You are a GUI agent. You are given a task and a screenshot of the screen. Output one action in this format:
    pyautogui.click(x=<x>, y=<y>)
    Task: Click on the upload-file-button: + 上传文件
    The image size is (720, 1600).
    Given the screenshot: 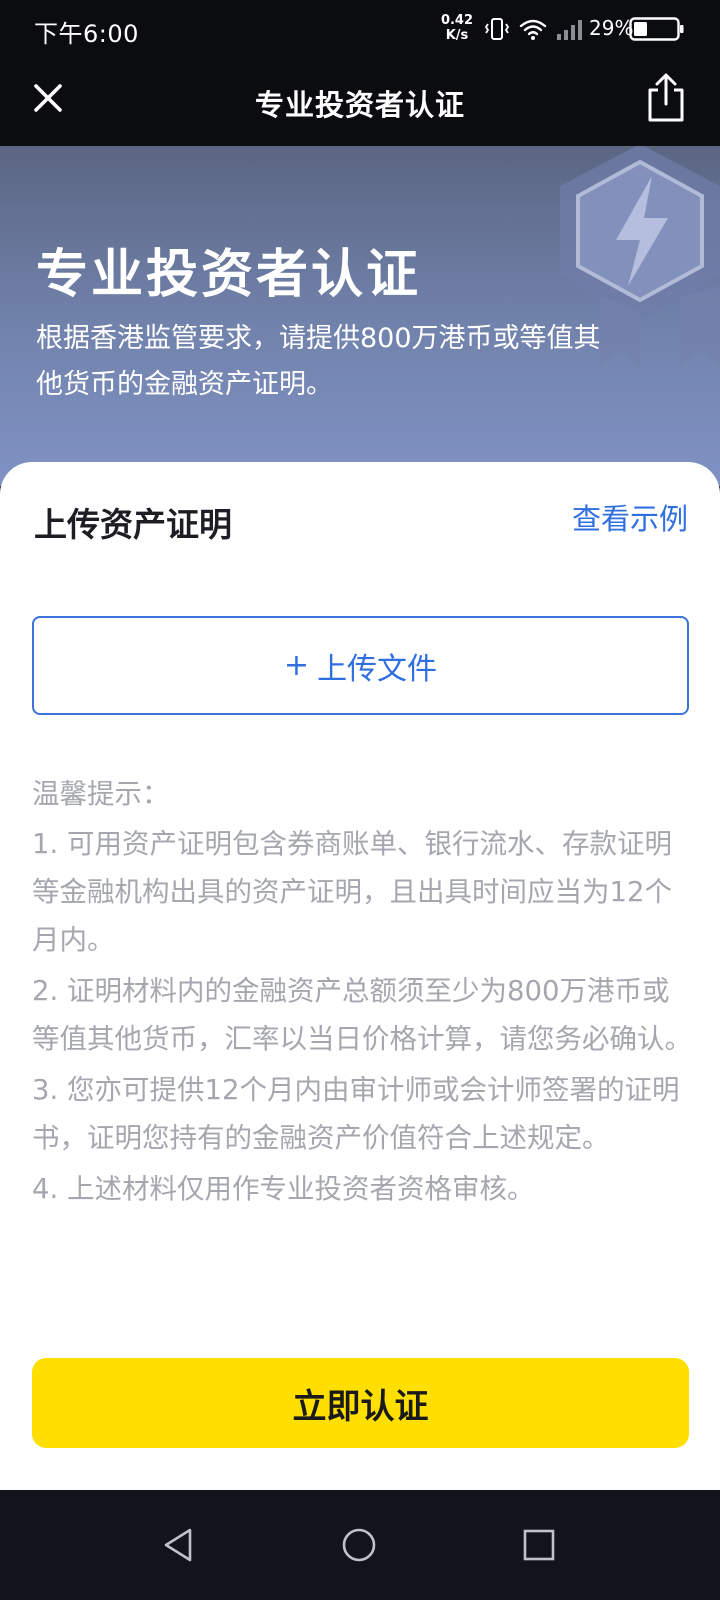 What is the action you would take?
    pyautogui.click(x=360, y=665)
    